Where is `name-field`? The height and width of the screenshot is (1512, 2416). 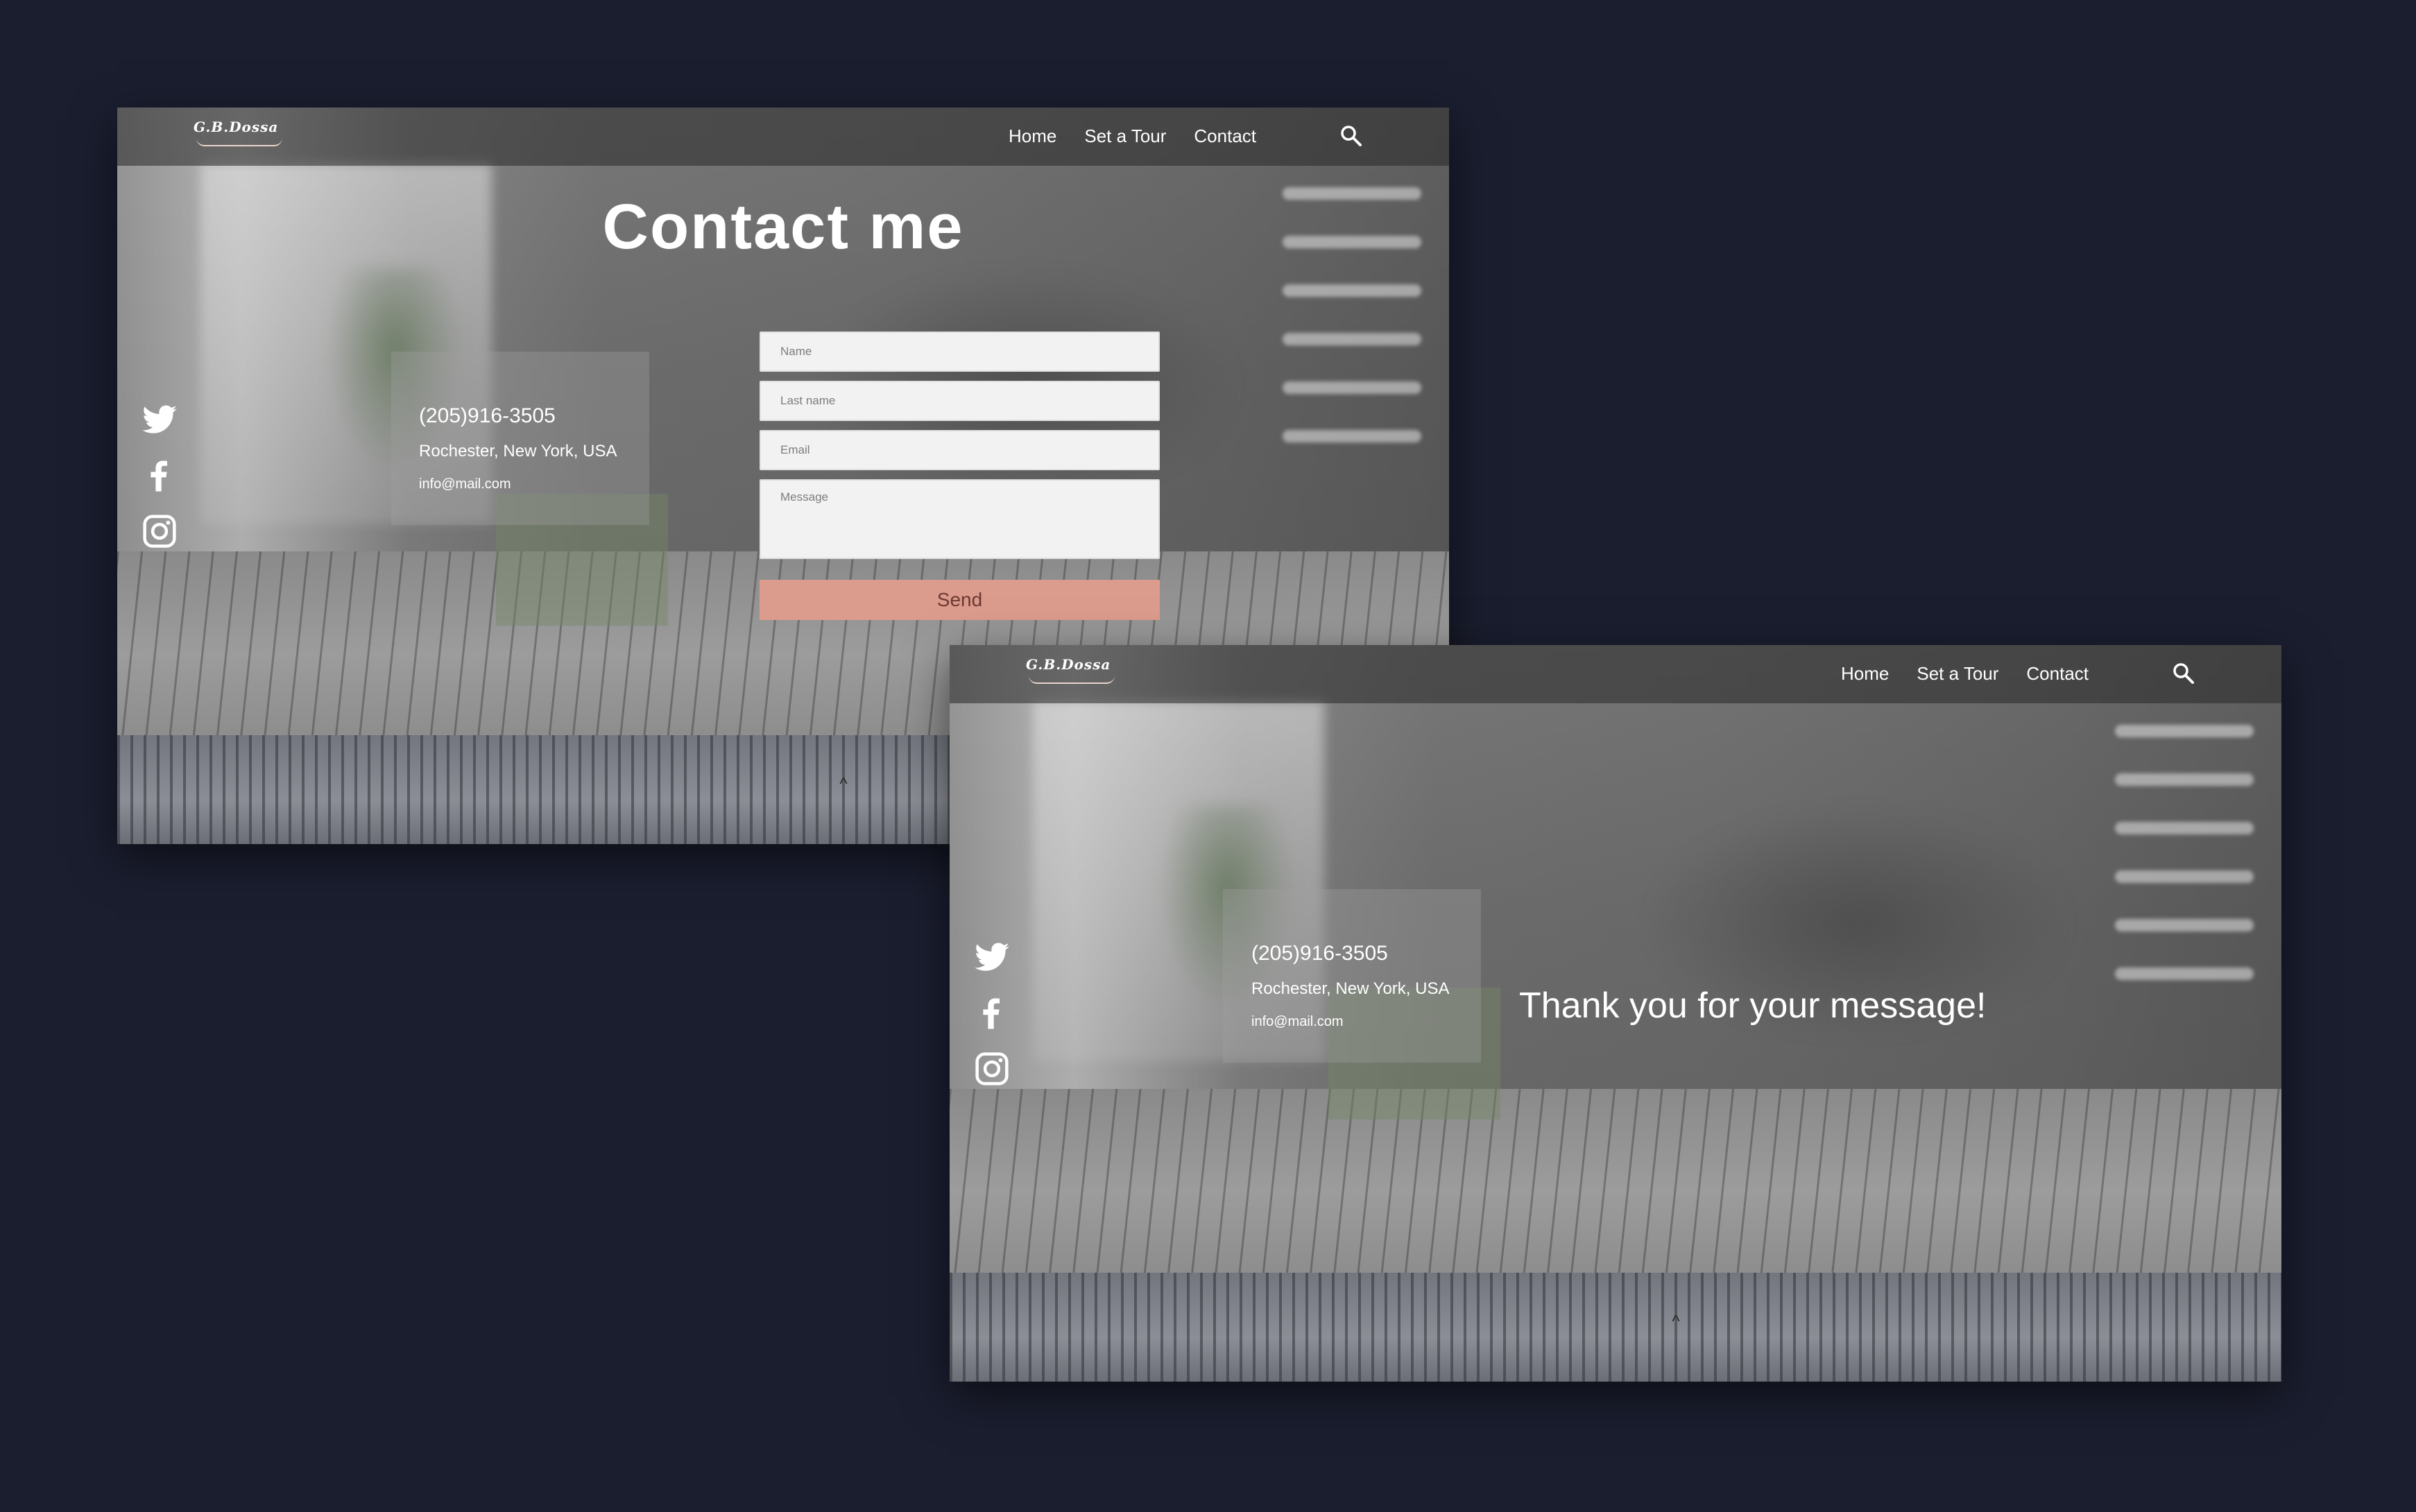
name-field is located at coordinates (960, 352).